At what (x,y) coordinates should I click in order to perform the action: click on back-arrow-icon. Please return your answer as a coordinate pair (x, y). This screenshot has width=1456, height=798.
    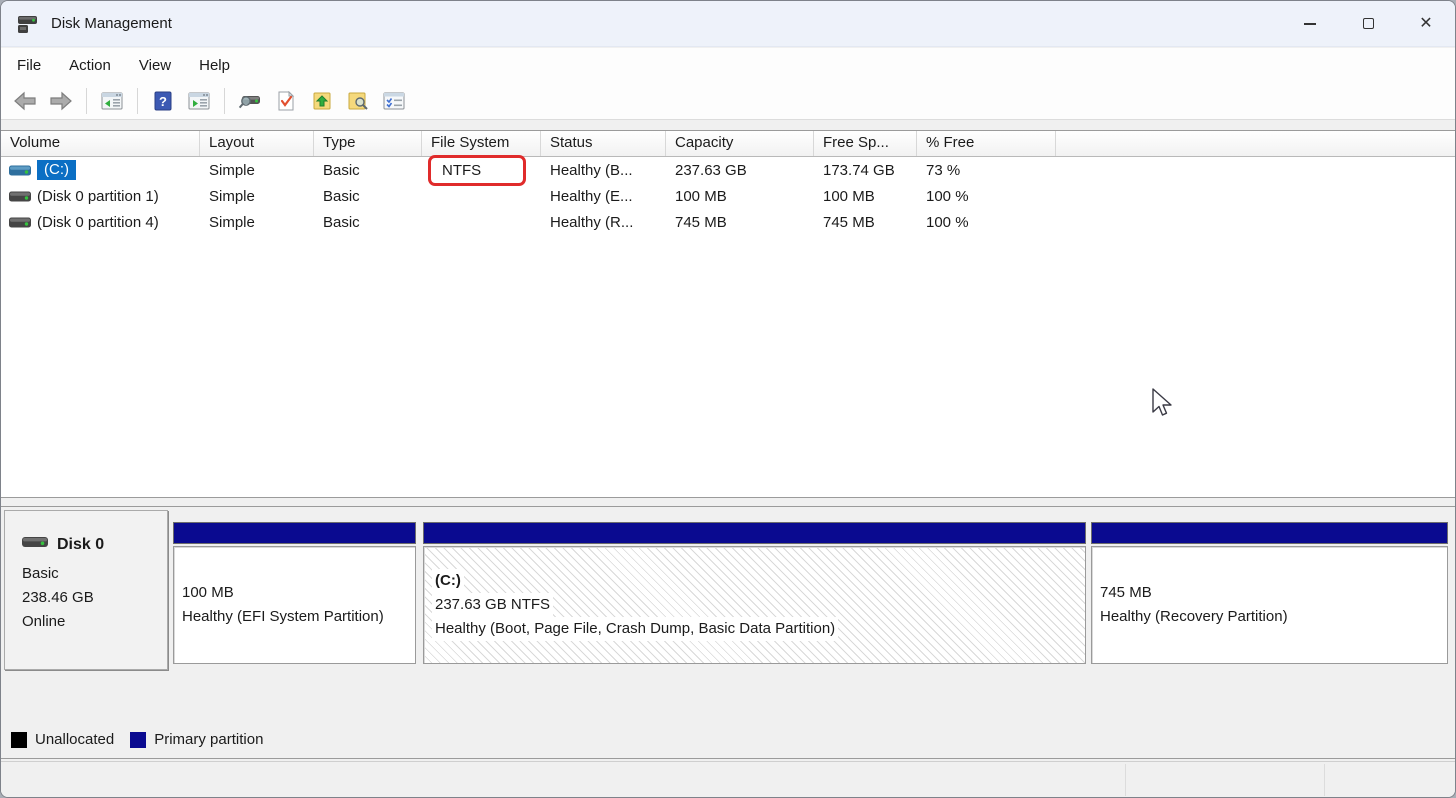
    Looking at the image, I should click on (25, 101).